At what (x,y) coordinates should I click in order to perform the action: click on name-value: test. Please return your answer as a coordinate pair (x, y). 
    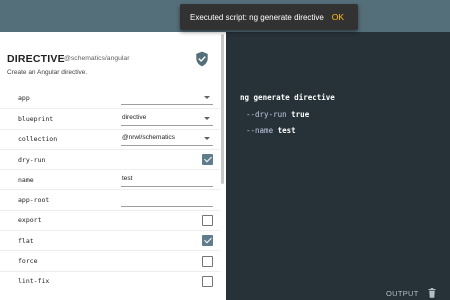
    Looking at the image, I should click on (127, 178).